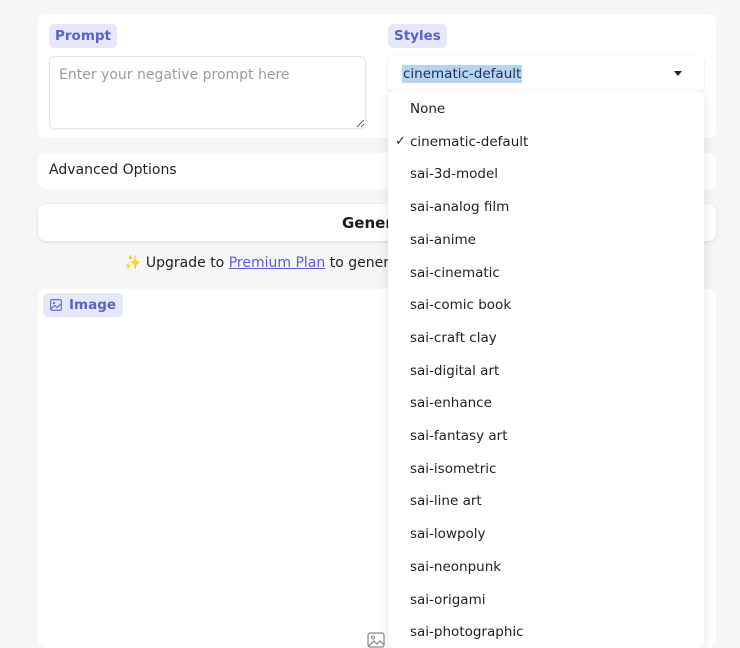 This screenshot has width=740, height=648. What do you see at coordinates (546, 567) in the screenshot?
I see `style-option: sai-neonpunk` at bounding box center [546, 567].